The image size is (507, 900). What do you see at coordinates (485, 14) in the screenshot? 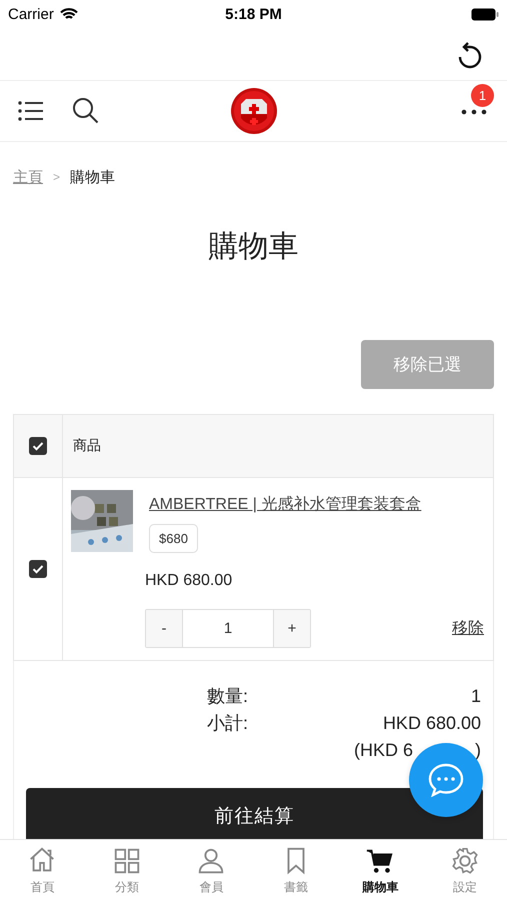
I see `battery-icon` at bounding box center [485, 14].